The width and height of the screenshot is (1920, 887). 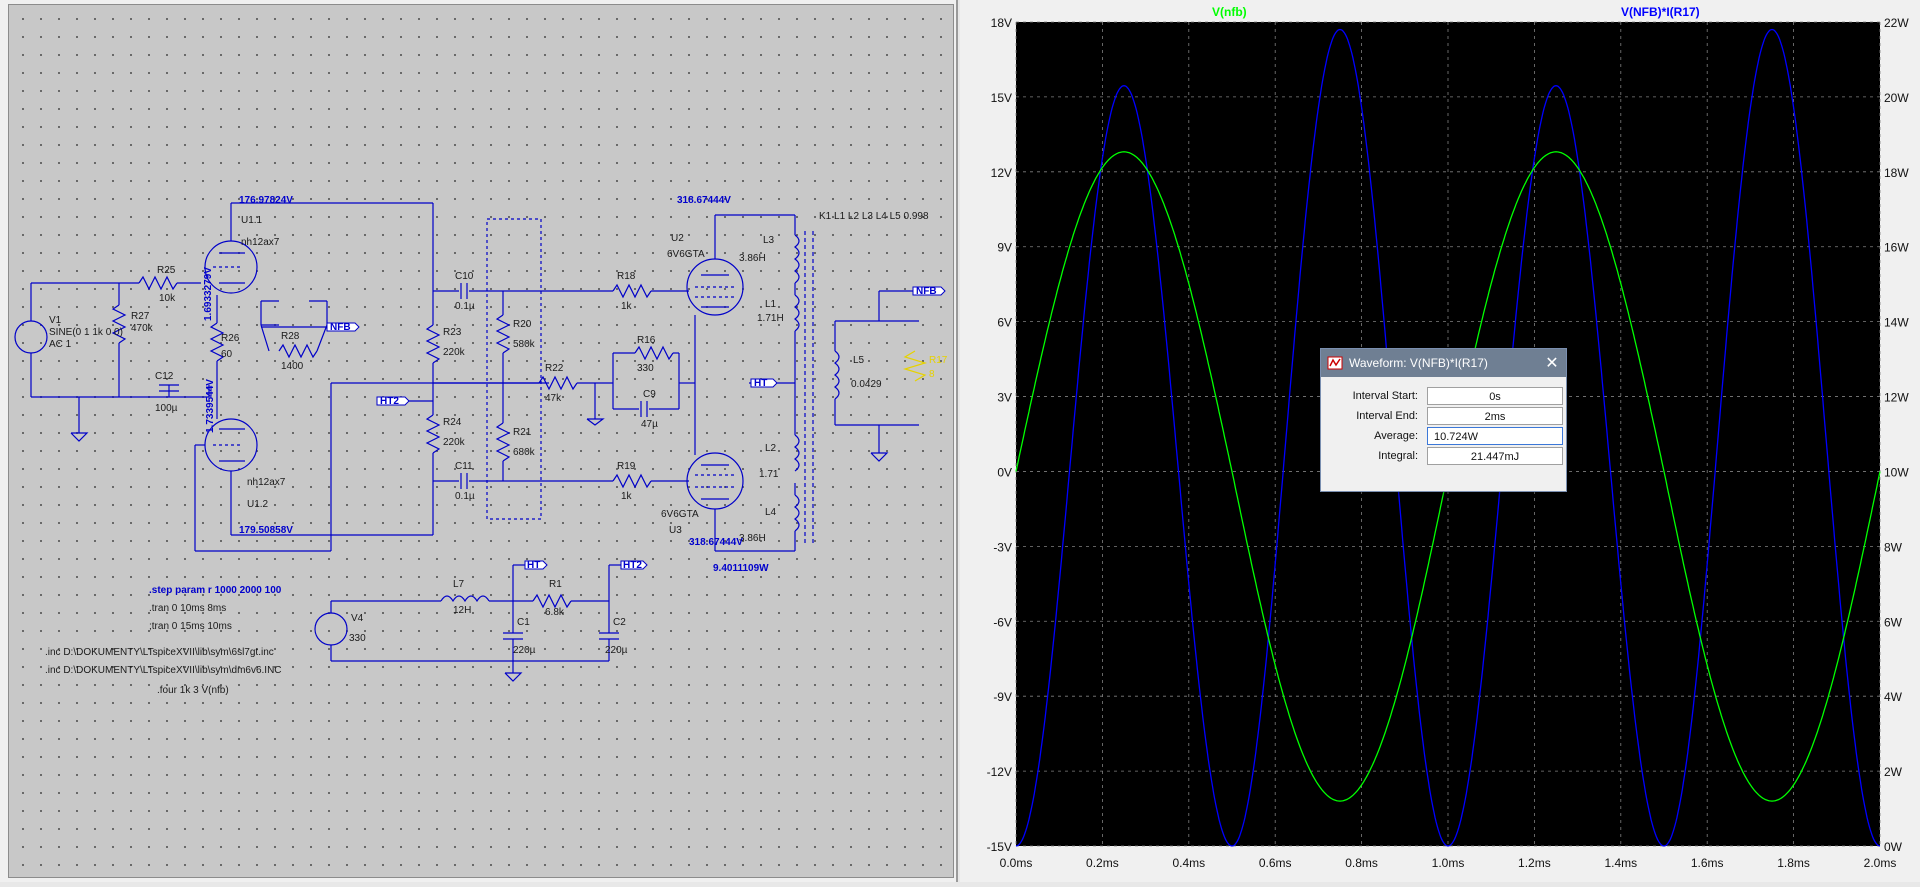 I want to click on l4-value: 3.86H, so click(x=752, y=538).